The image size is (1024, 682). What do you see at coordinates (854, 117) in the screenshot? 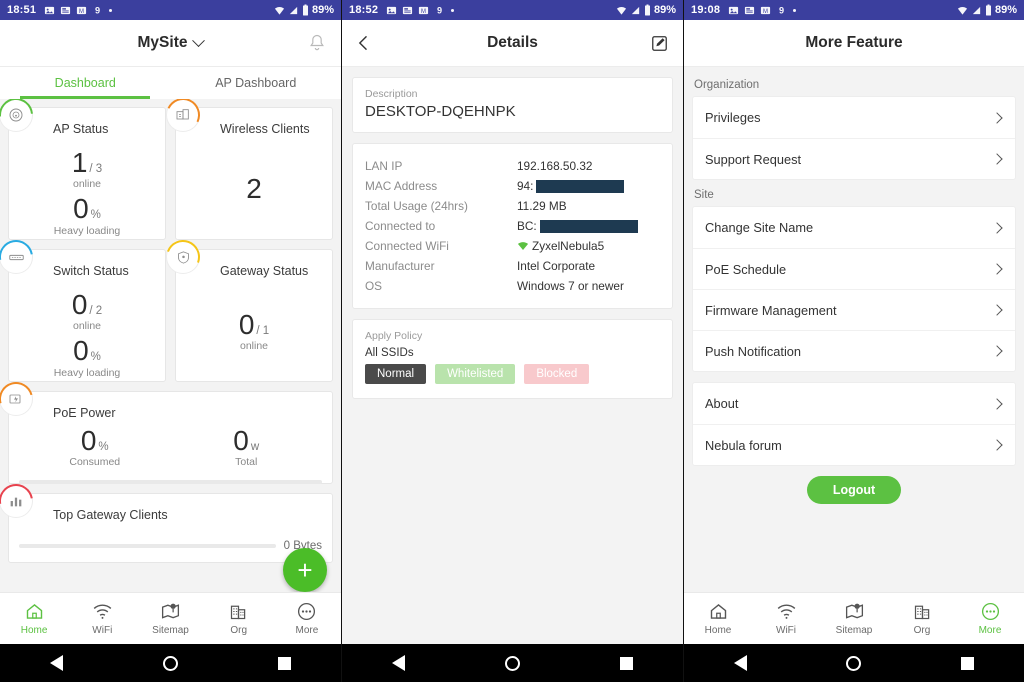
I see `list-item-privileges: Privileges` at bounding box center [854, 117].